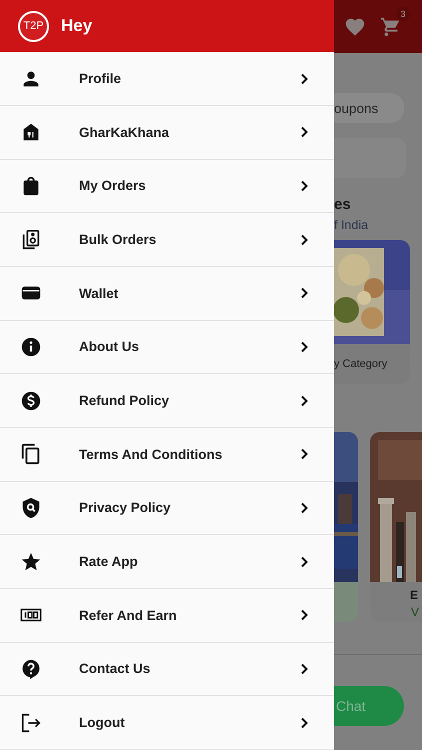 The width and height of the screenshot is (422, 750). I want to click on shield-search-icon, so click(31, 507).